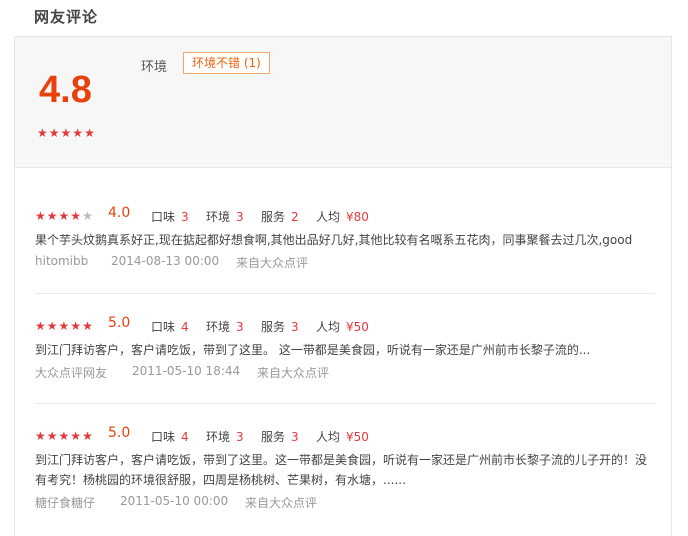 Image resolution: width=688 pixels, height=536 pixels. I want to click on avg-price-value: ¥80, so click(357, 217).